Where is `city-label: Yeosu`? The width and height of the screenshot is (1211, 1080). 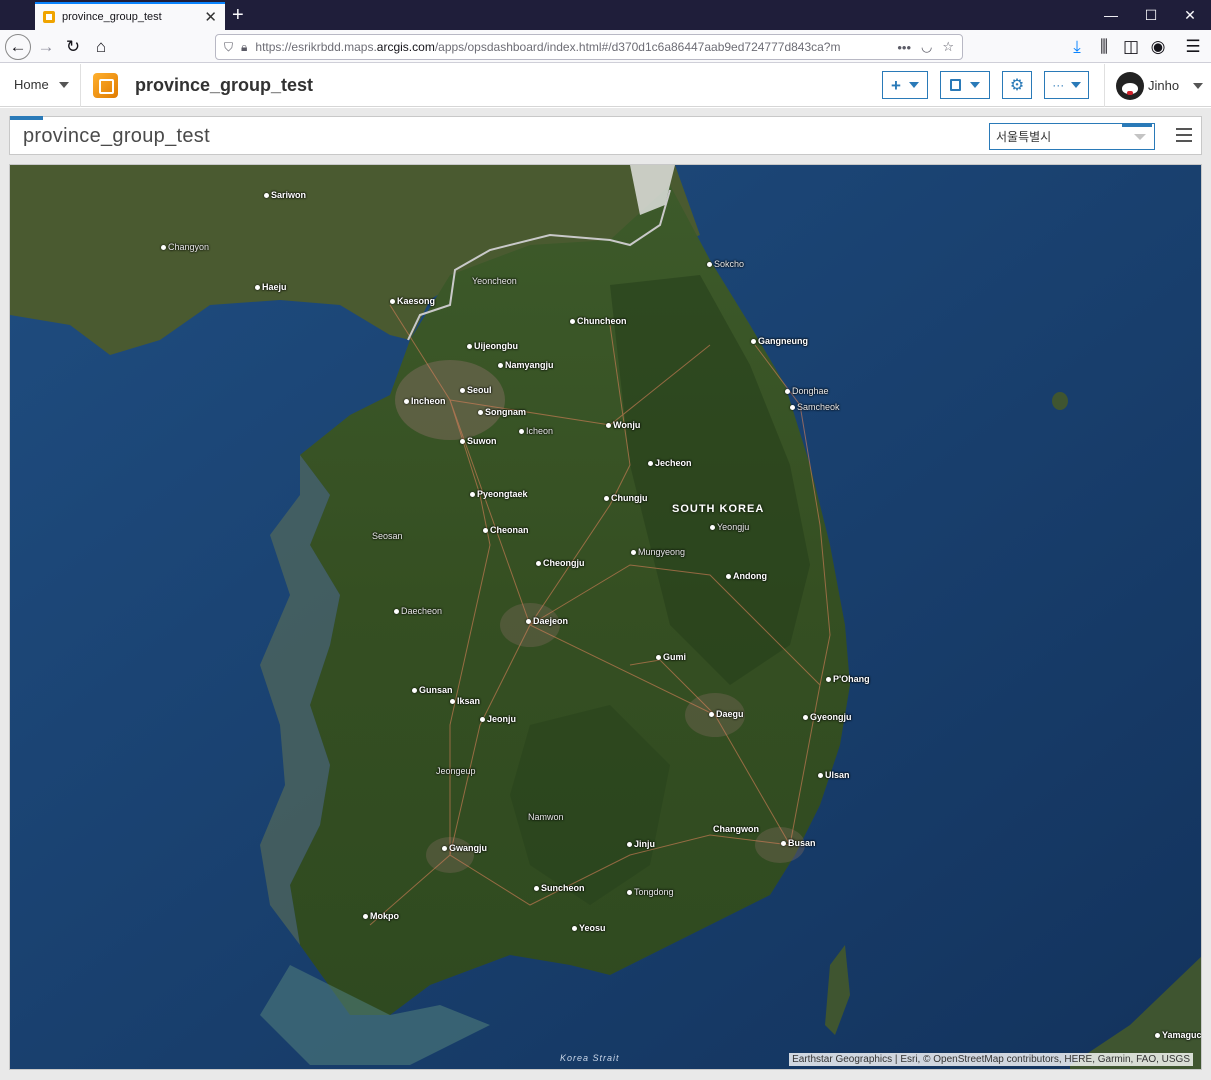
city-label: Yeosu is located at coordinates (589, 928).